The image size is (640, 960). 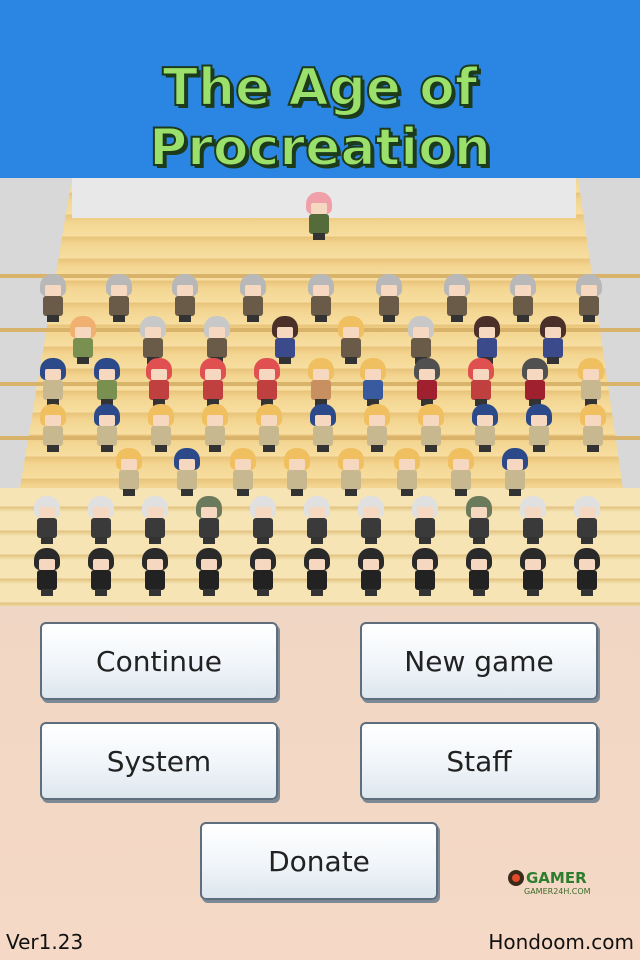 What do you see at coordinates (479, 661) in the screenshot?
I see `new-game-button: New game` at bounding box center [479, 661].